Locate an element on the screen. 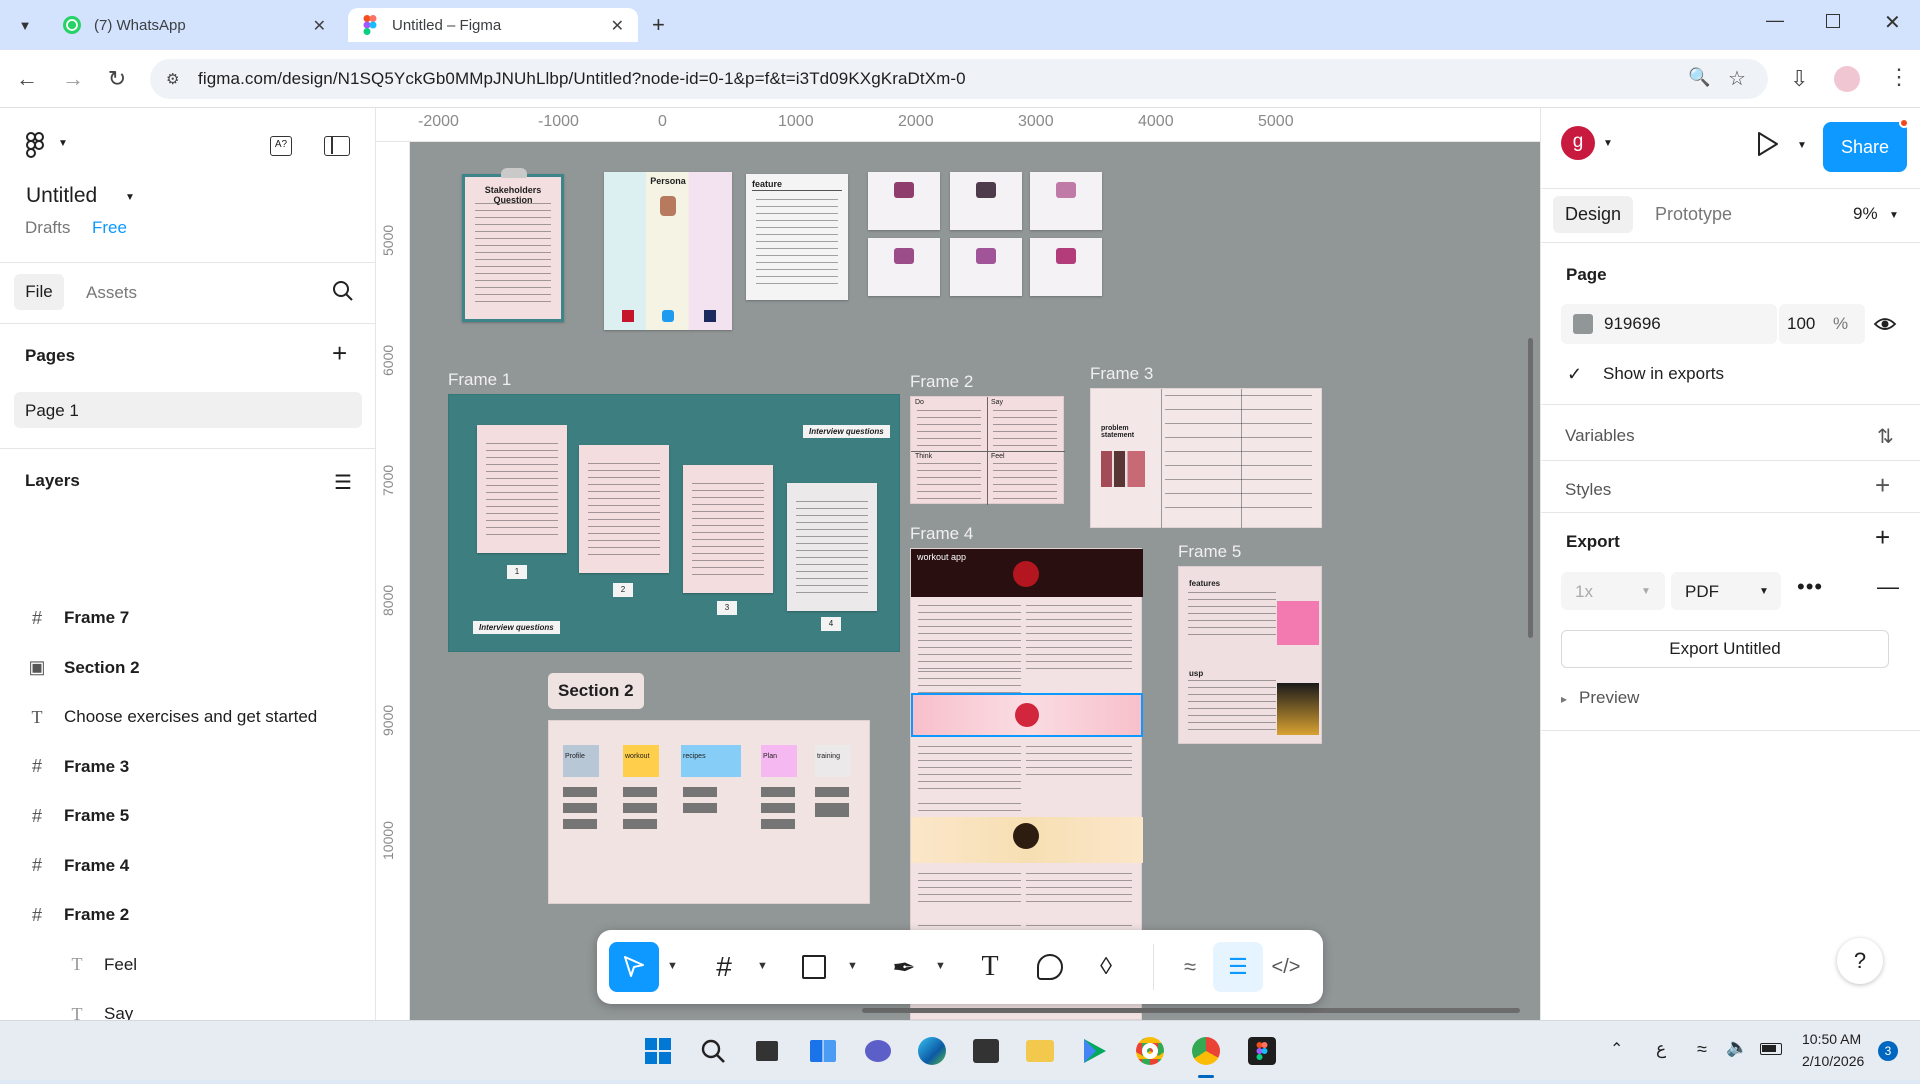 The height and width of the screenshot is (1084, 1920). site-info-icon: ⚙ is located at coordinates (172, 79).